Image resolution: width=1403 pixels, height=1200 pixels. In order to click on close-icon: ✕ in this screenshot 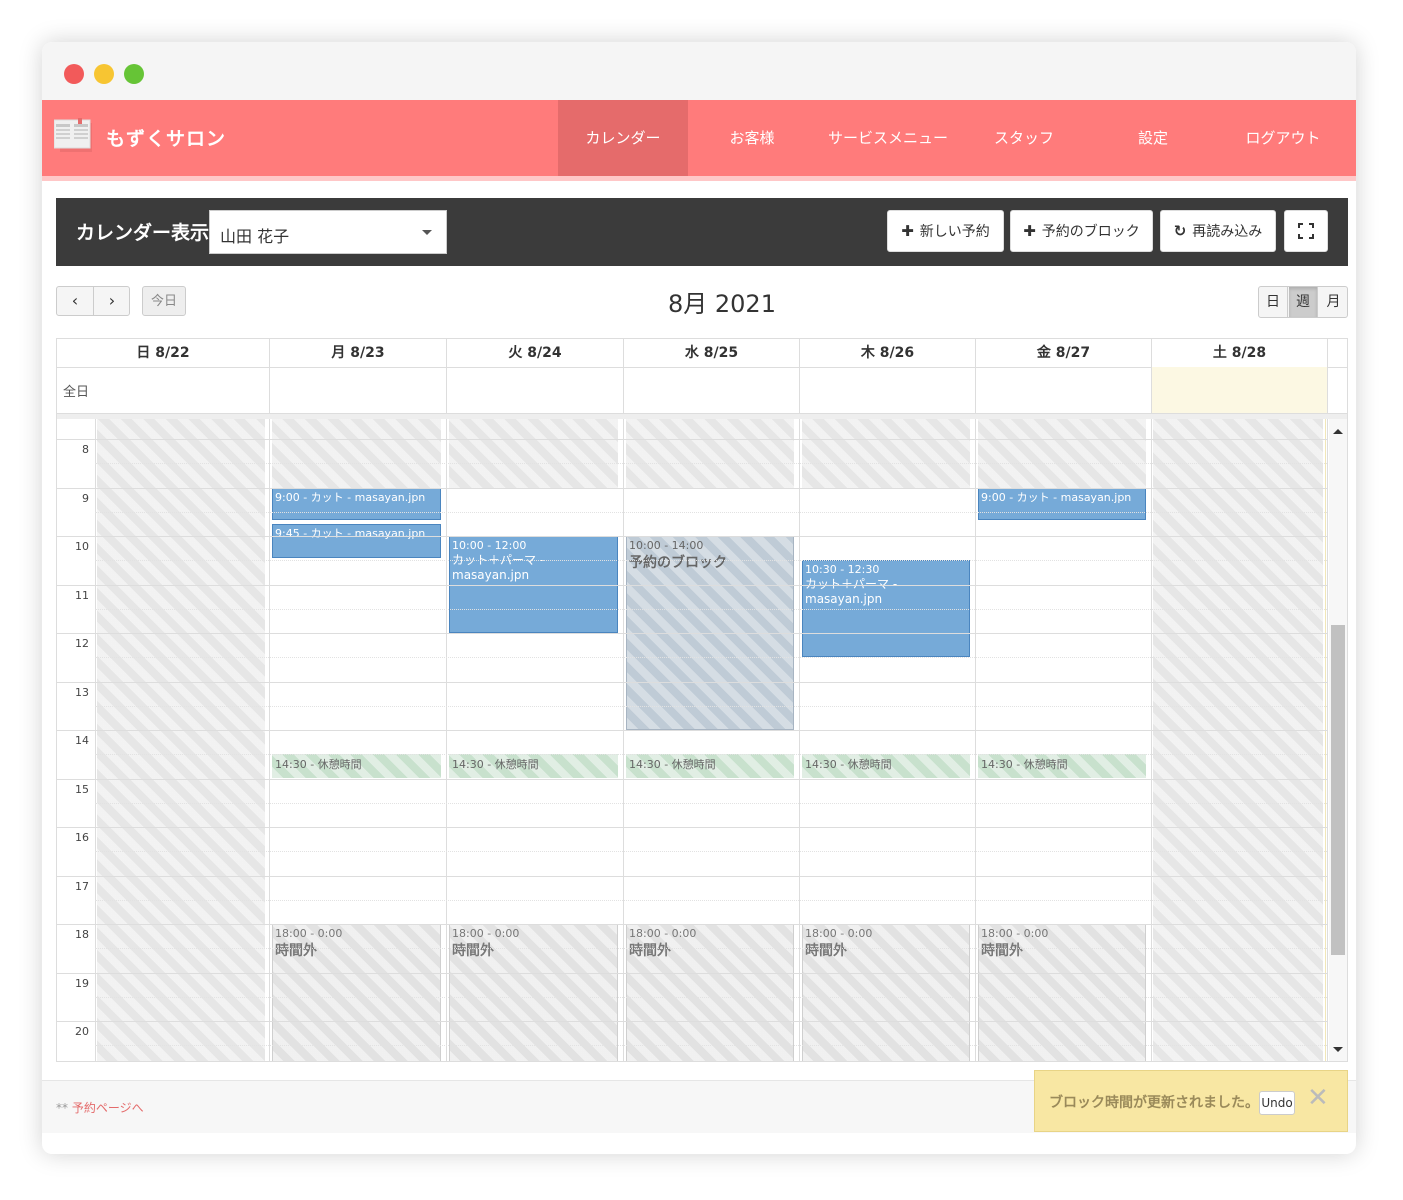, I will do `click(1318, 1098)`.